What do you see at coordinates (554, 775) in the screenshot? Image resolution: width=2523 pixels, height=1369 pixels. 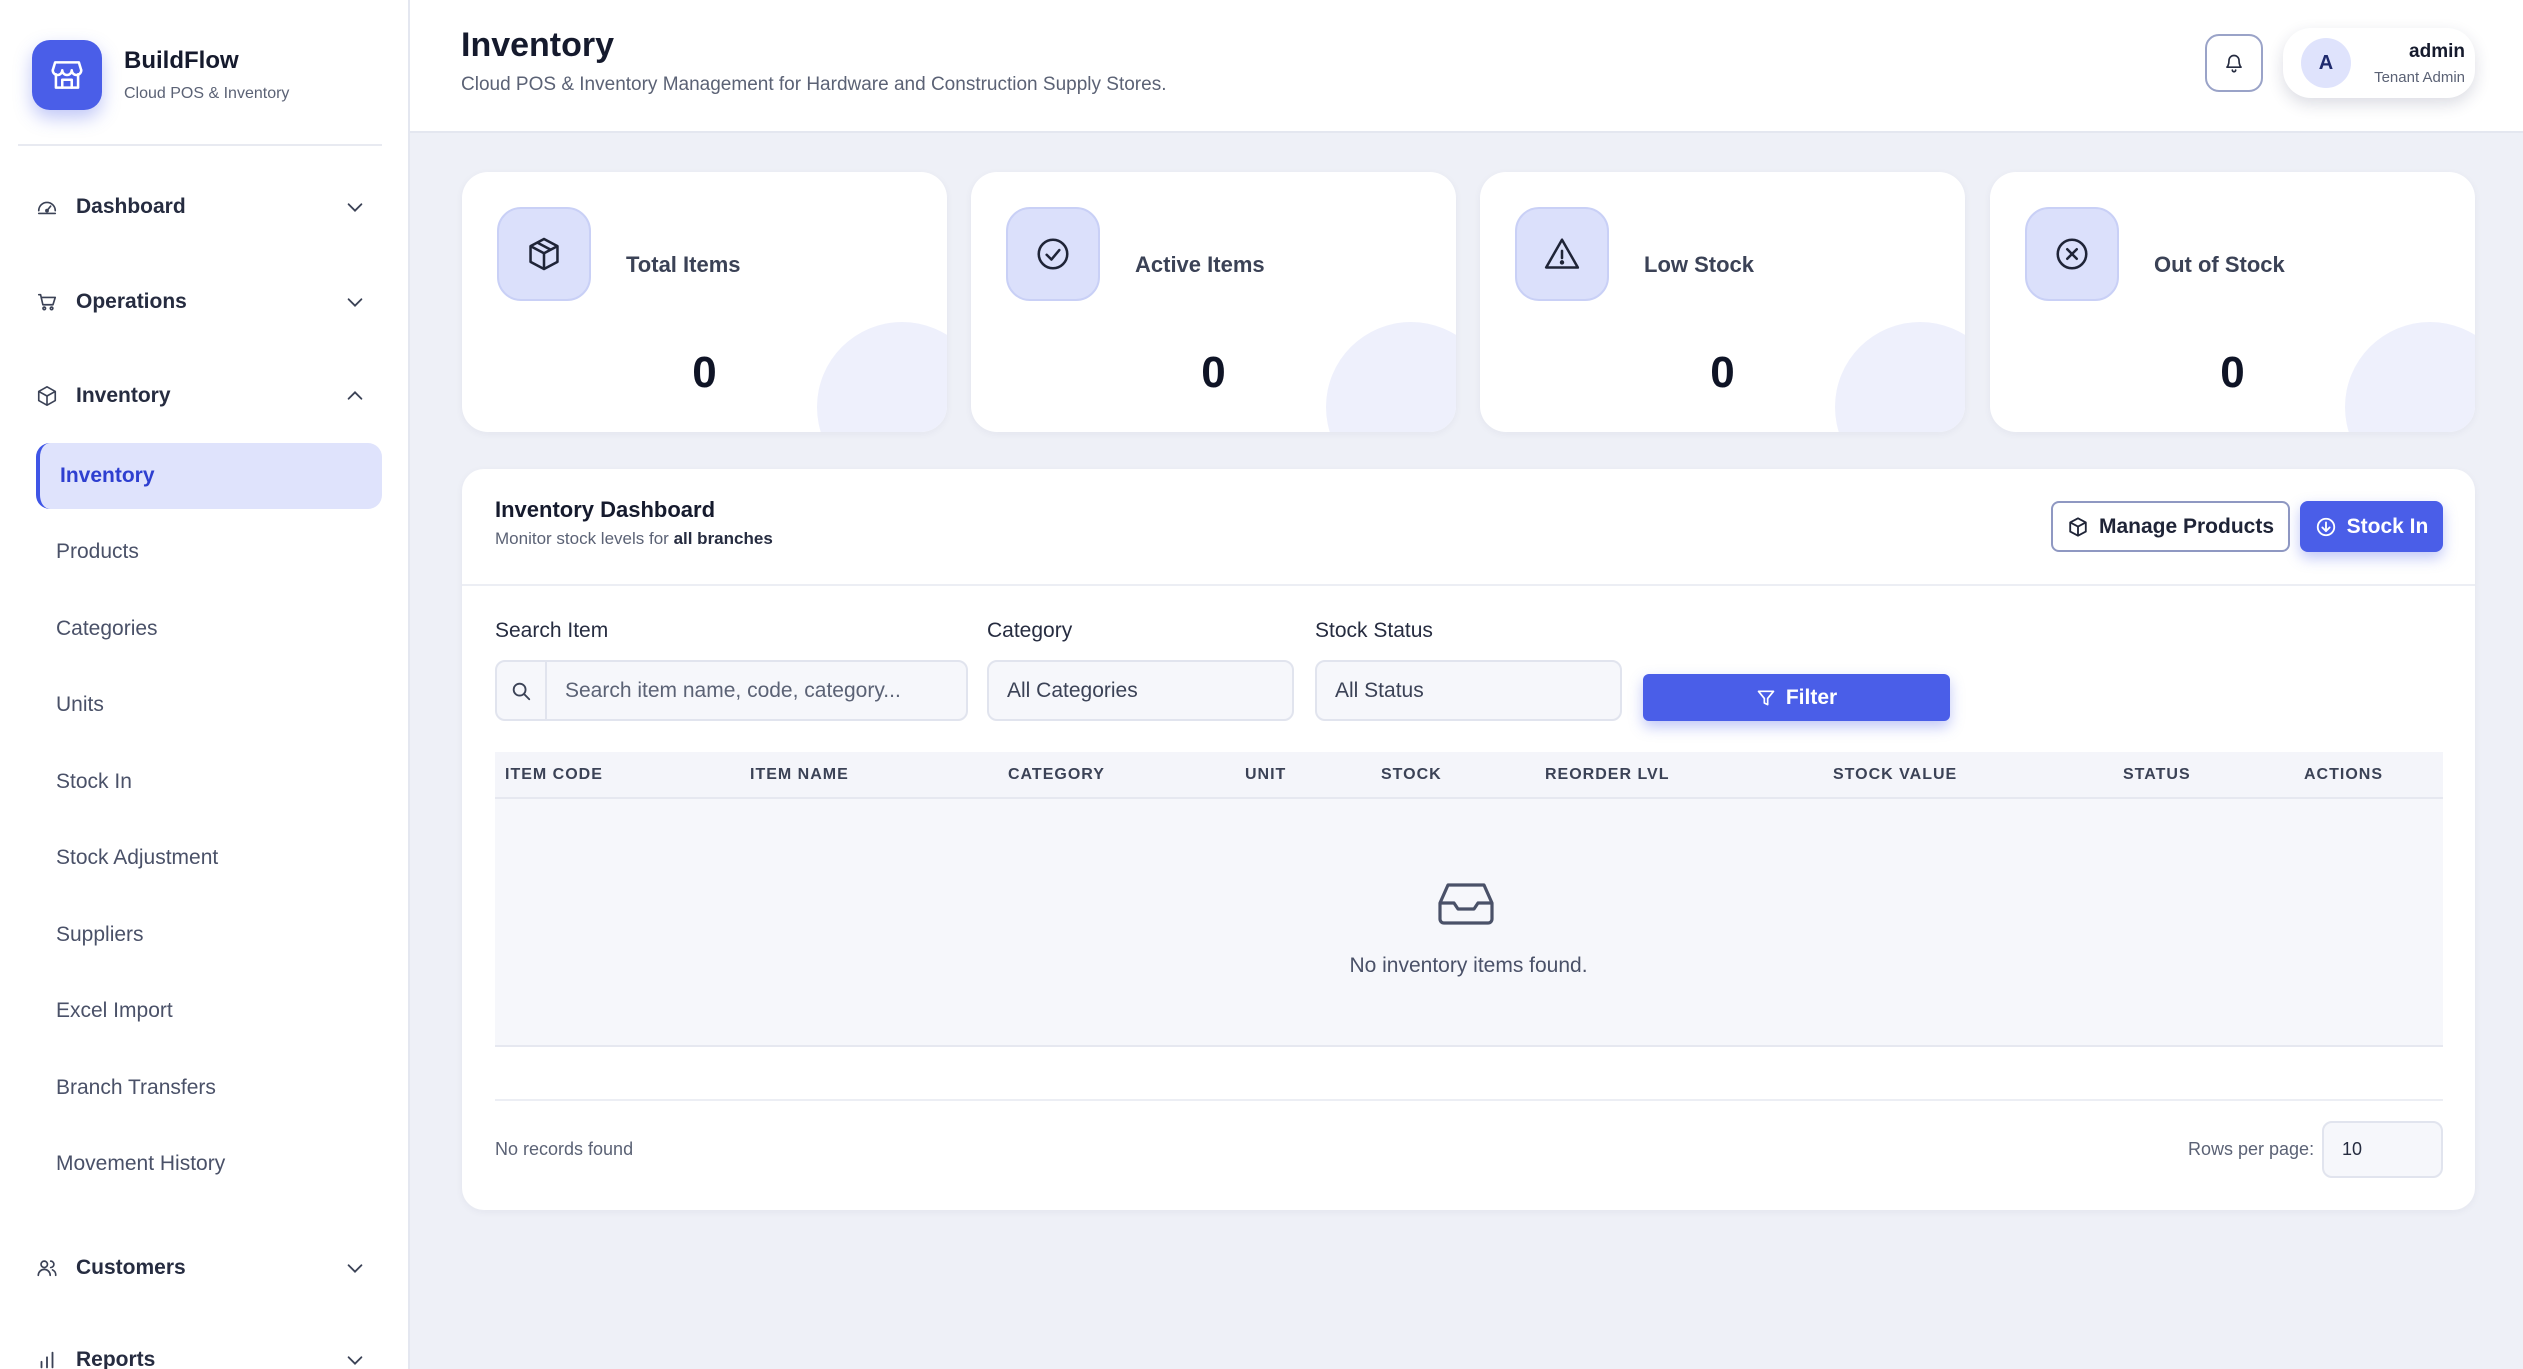 I see `column-header-item-code: ITEM CODE` at bounding box center [554, 775].